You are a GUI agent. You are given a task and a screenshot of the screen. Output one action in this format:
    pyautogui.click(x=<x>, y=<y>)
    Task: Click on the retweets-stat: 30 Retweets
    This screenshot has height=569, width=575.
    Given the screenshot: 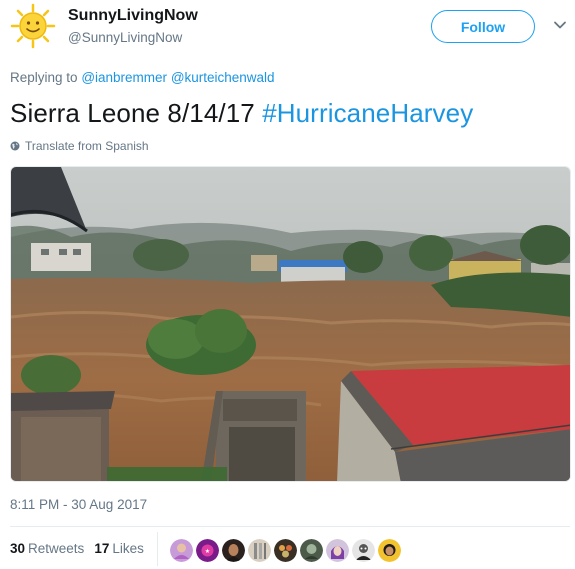 What is the action you would take?
    pyautogui.click(x=47, y=548)
    